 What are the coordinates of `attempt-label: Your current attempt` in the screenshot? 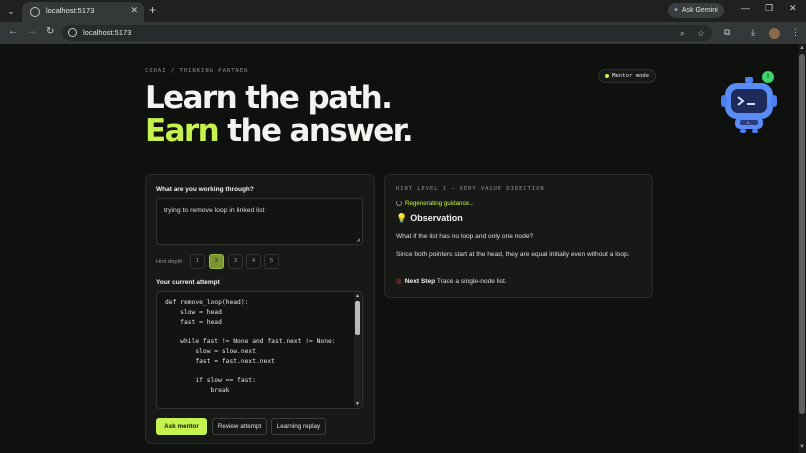 It's located at (188, 282).